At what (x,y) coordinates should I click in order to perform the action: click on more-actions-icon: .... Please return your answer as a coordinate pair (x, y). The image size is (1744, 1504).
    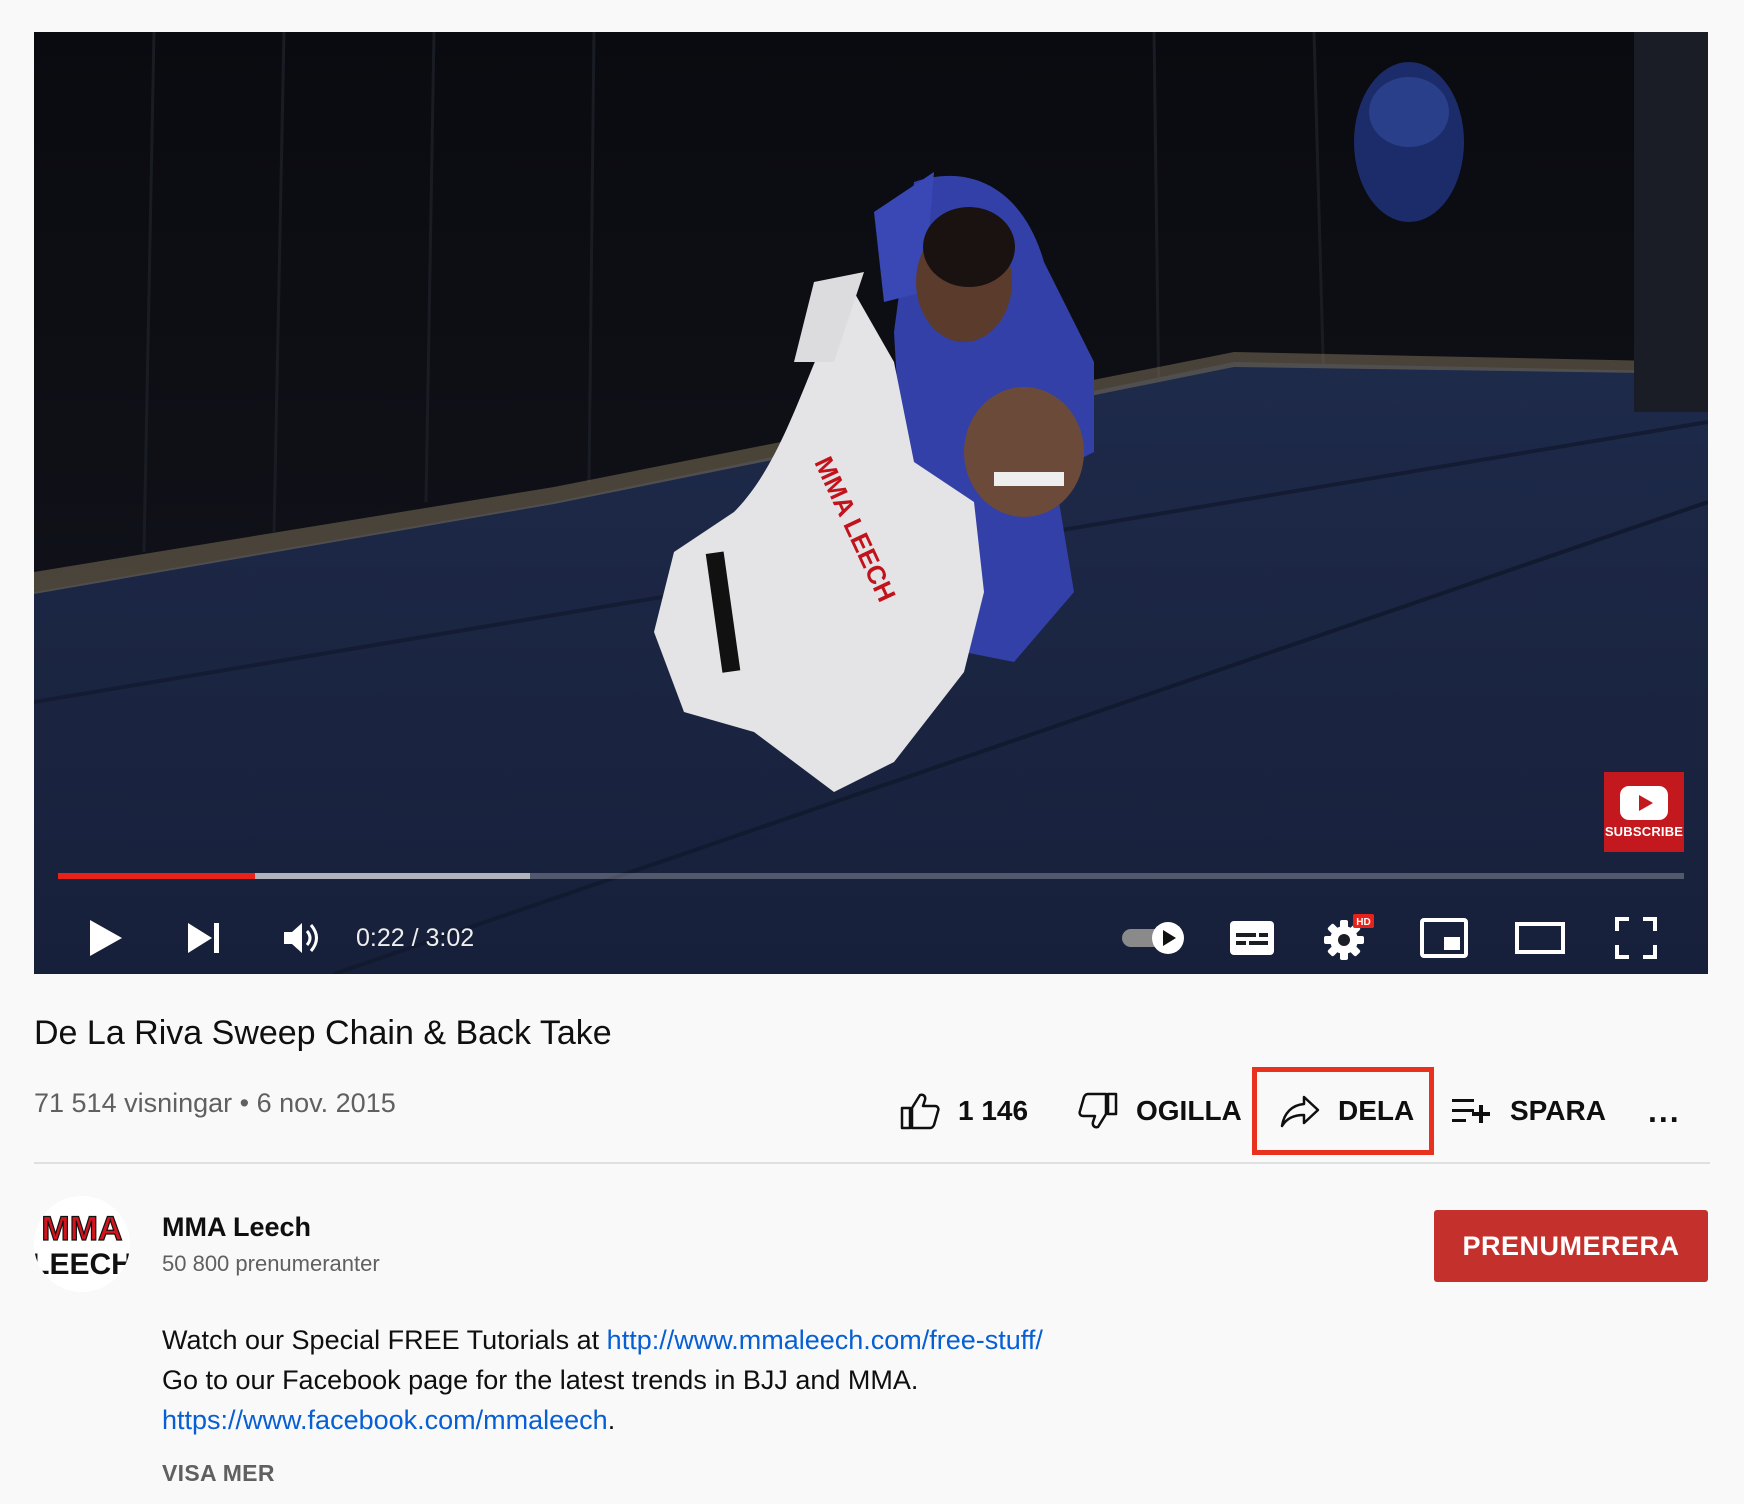
    Looking at the image, I should click on (1664, 1110).